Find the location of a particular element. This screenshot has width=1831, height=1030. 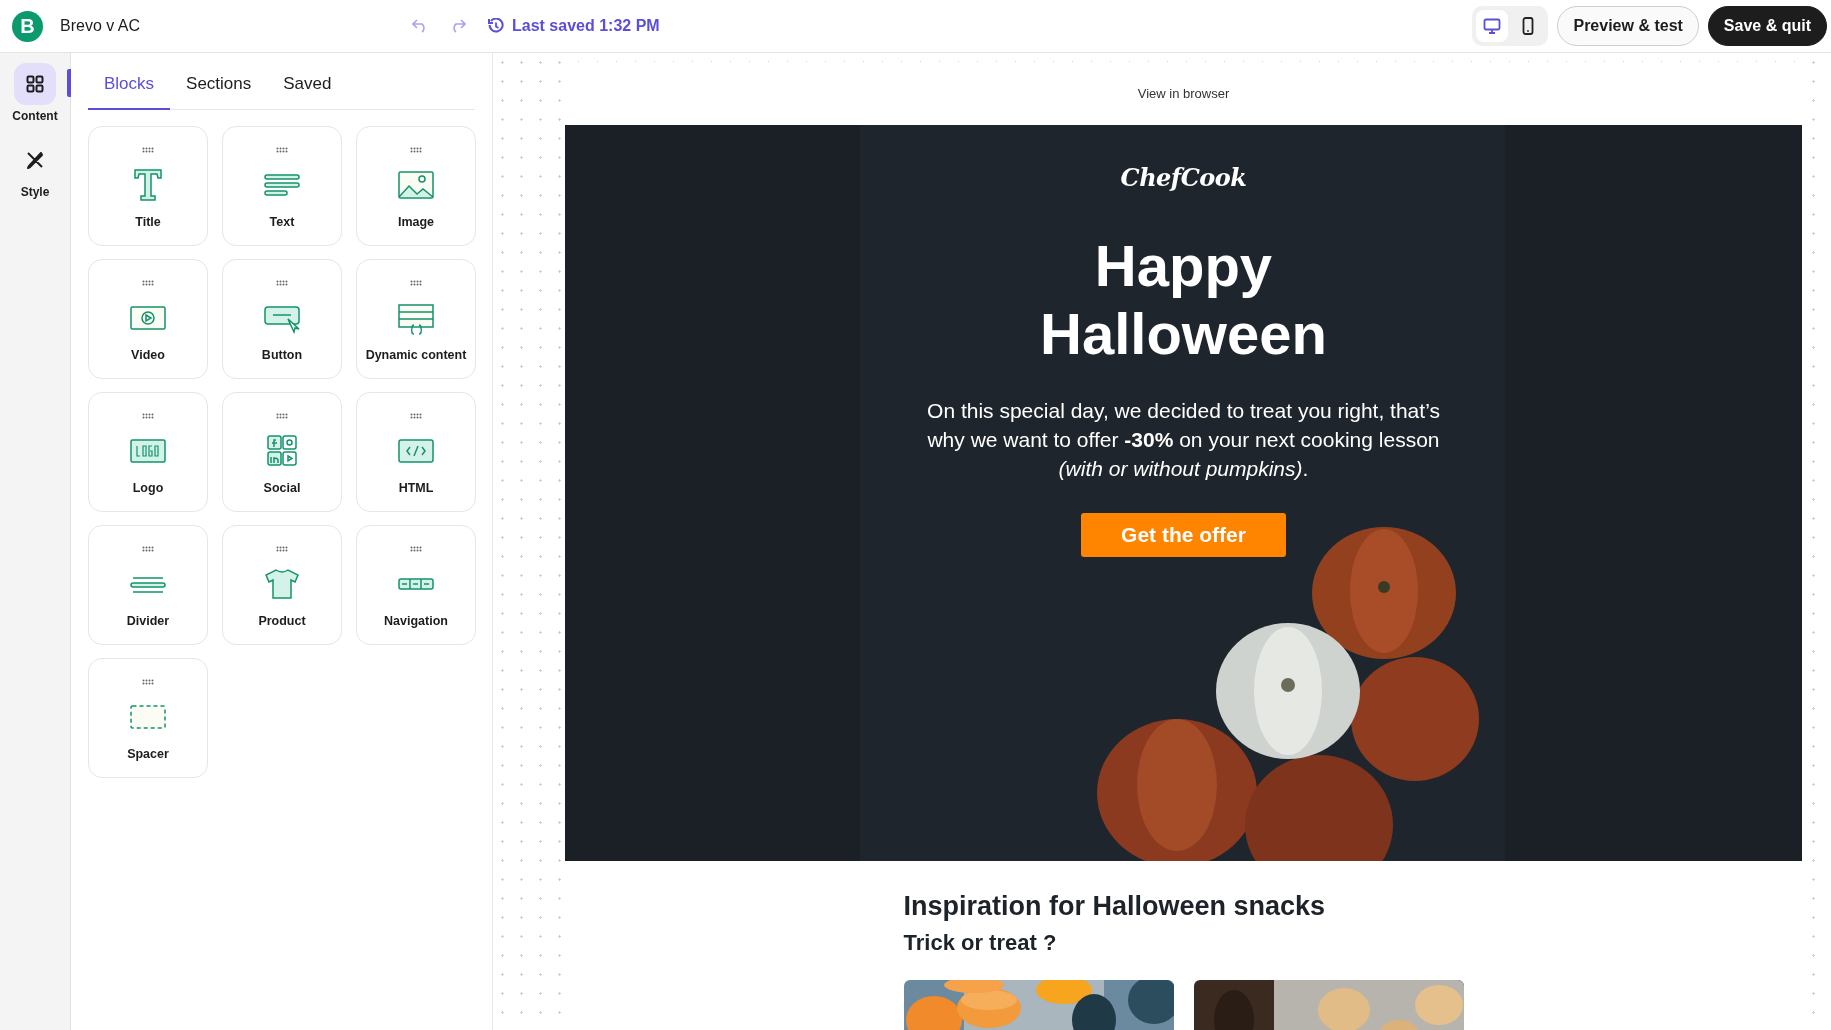

style-label: Style is located at coordinates (35, 192).